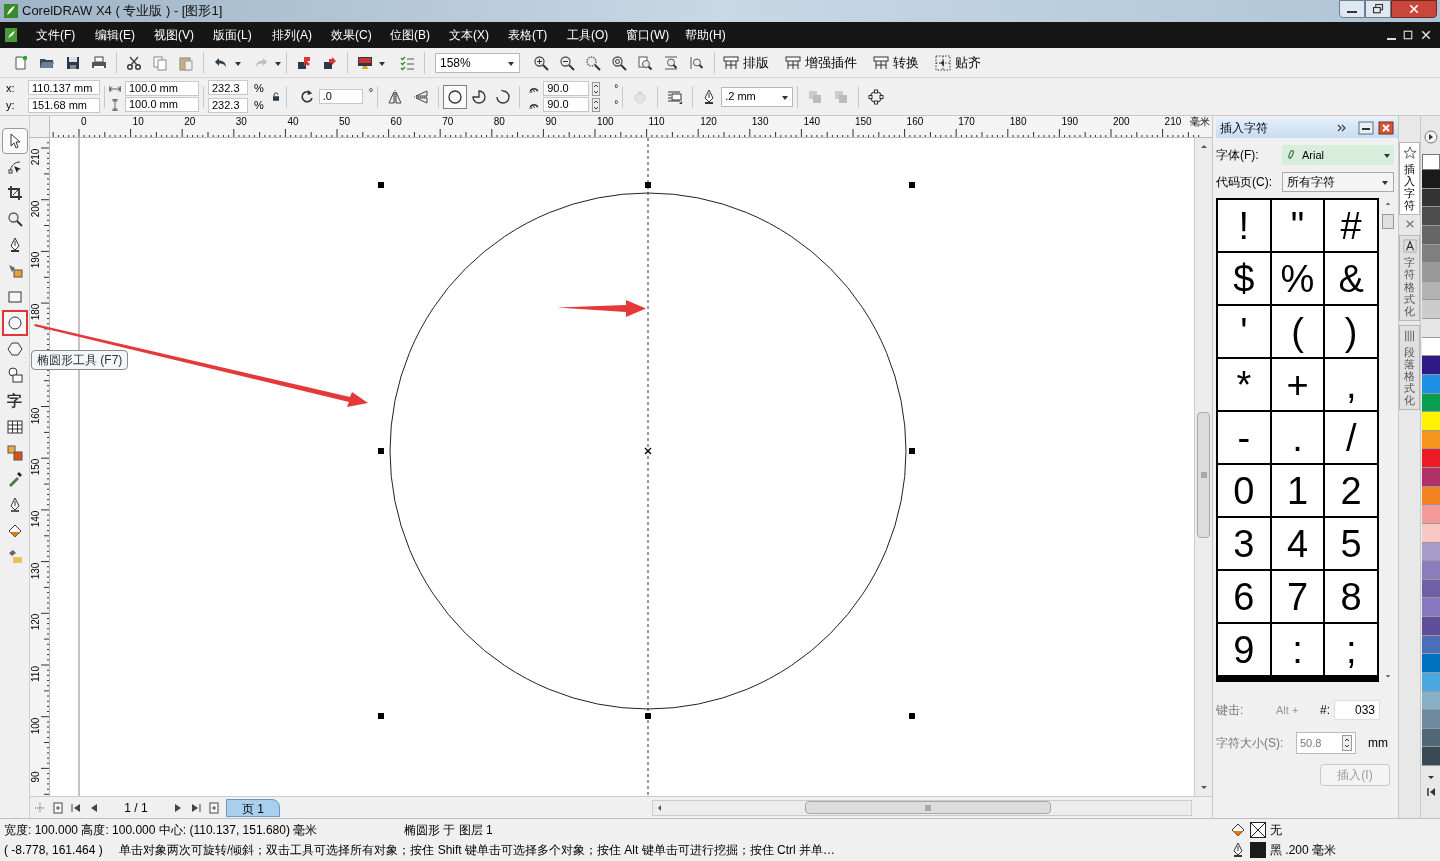 The width and height of the screenshot is (1440, 861). What do you see at coordinates (1338, 182) in the screenshot?
I see `codepage-dropdown: 所有字符` at bounding box center [1338, 182].